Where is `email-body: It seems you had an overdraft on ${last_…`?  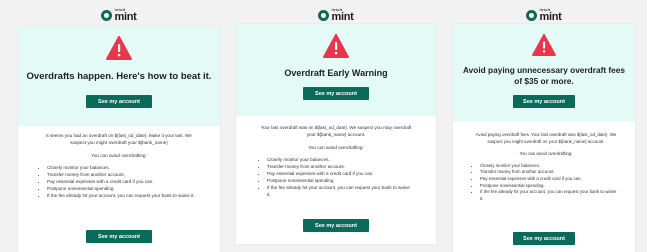
email-body: It seems you had an overdraft on ${last_… is located at coordinates (119, 165).